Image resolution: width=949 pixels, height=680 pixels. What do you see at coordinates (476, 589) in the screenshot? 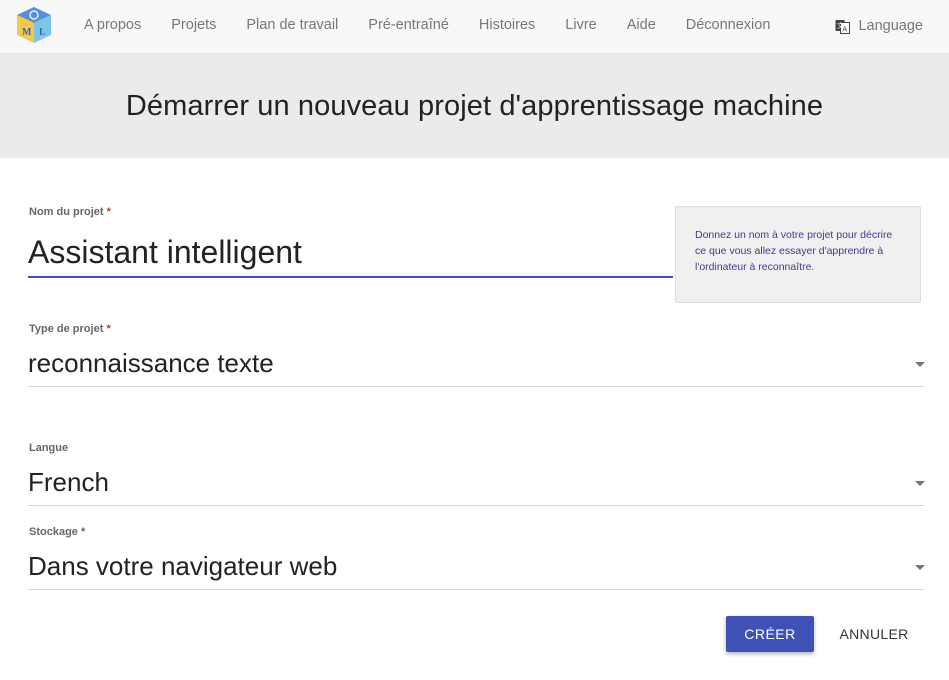
I see `storage-underline` at bounding box center [476, 589].